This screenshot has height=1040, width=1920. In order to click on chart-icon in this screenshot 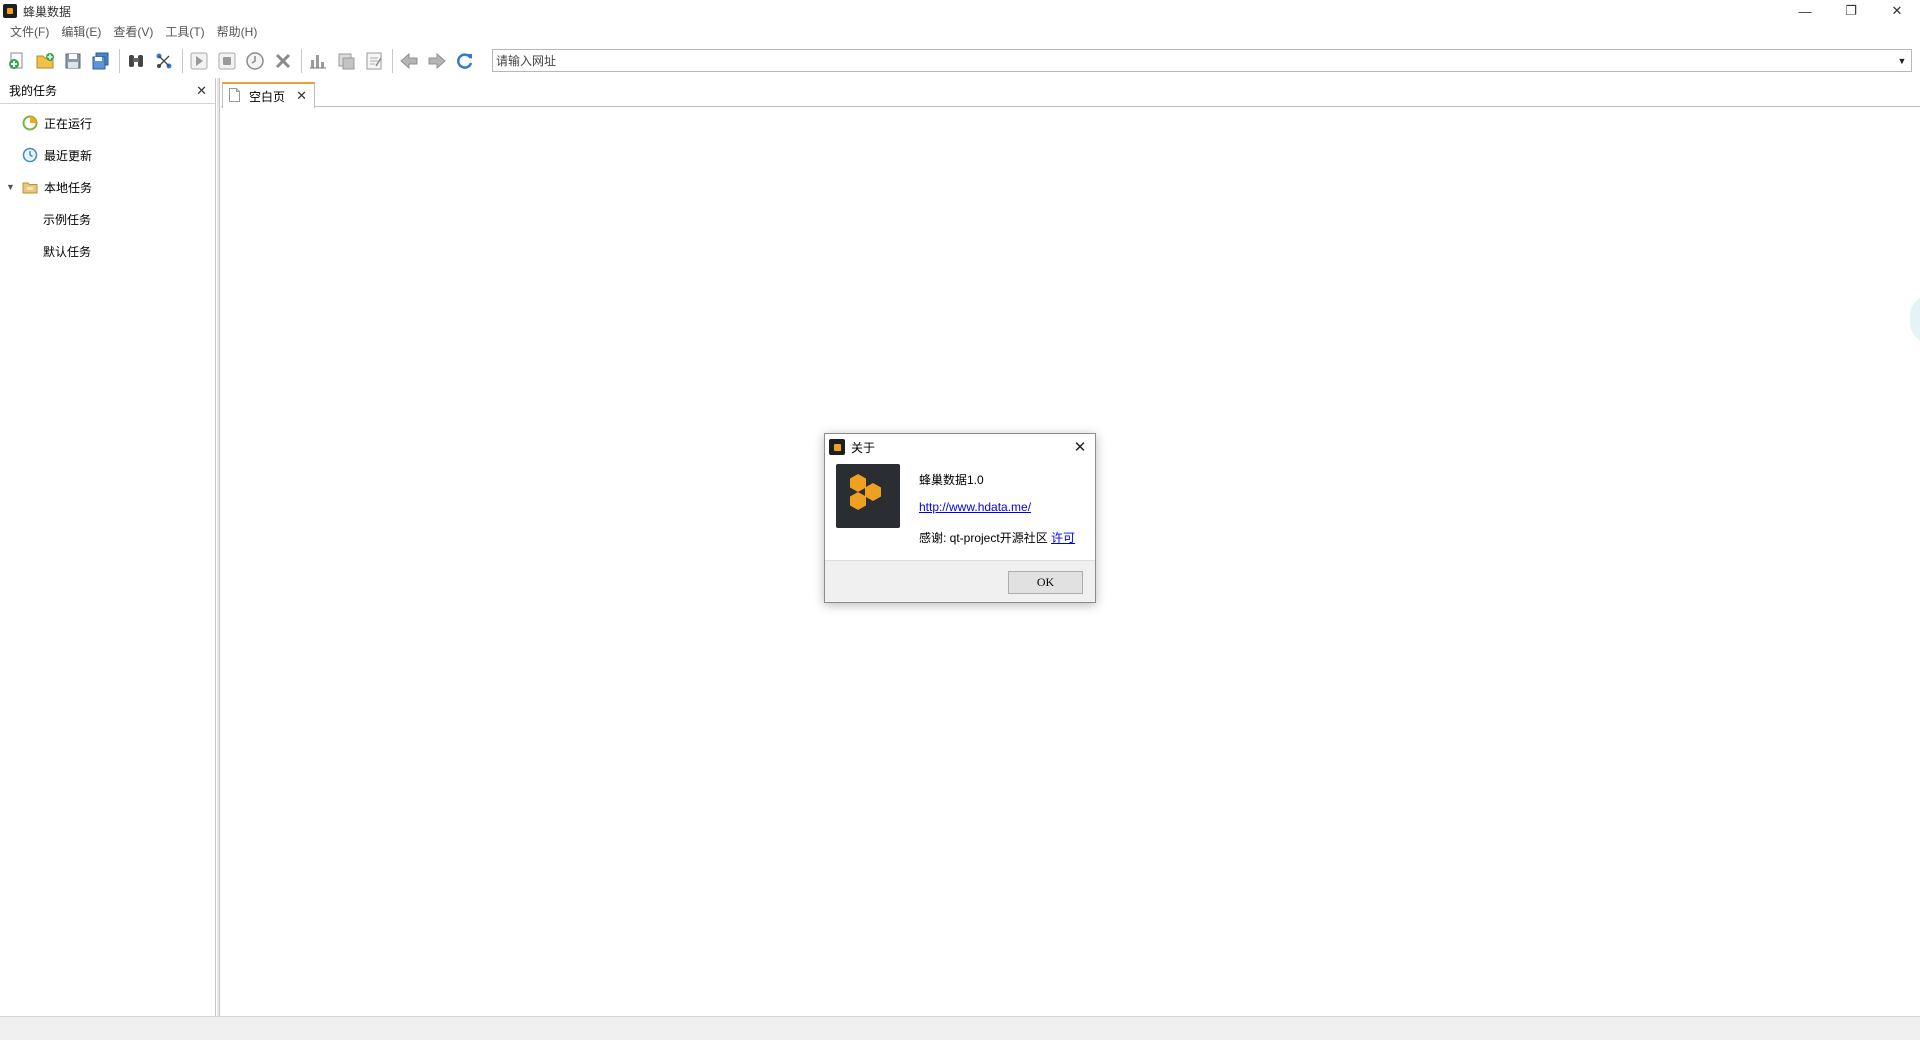, I will do `click(318, 61)`.